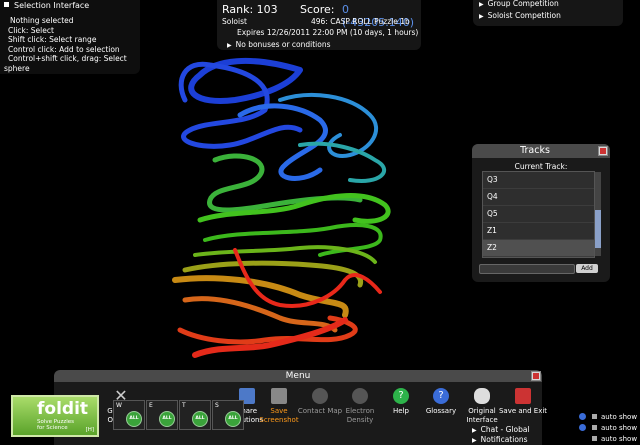 This screenshot has height=445, width=640. What do you see at coordinates (56, 425) in the screenshot?
I see `logo-tagline: Solve Puzzles for Science` at bounding box center [56, 425].